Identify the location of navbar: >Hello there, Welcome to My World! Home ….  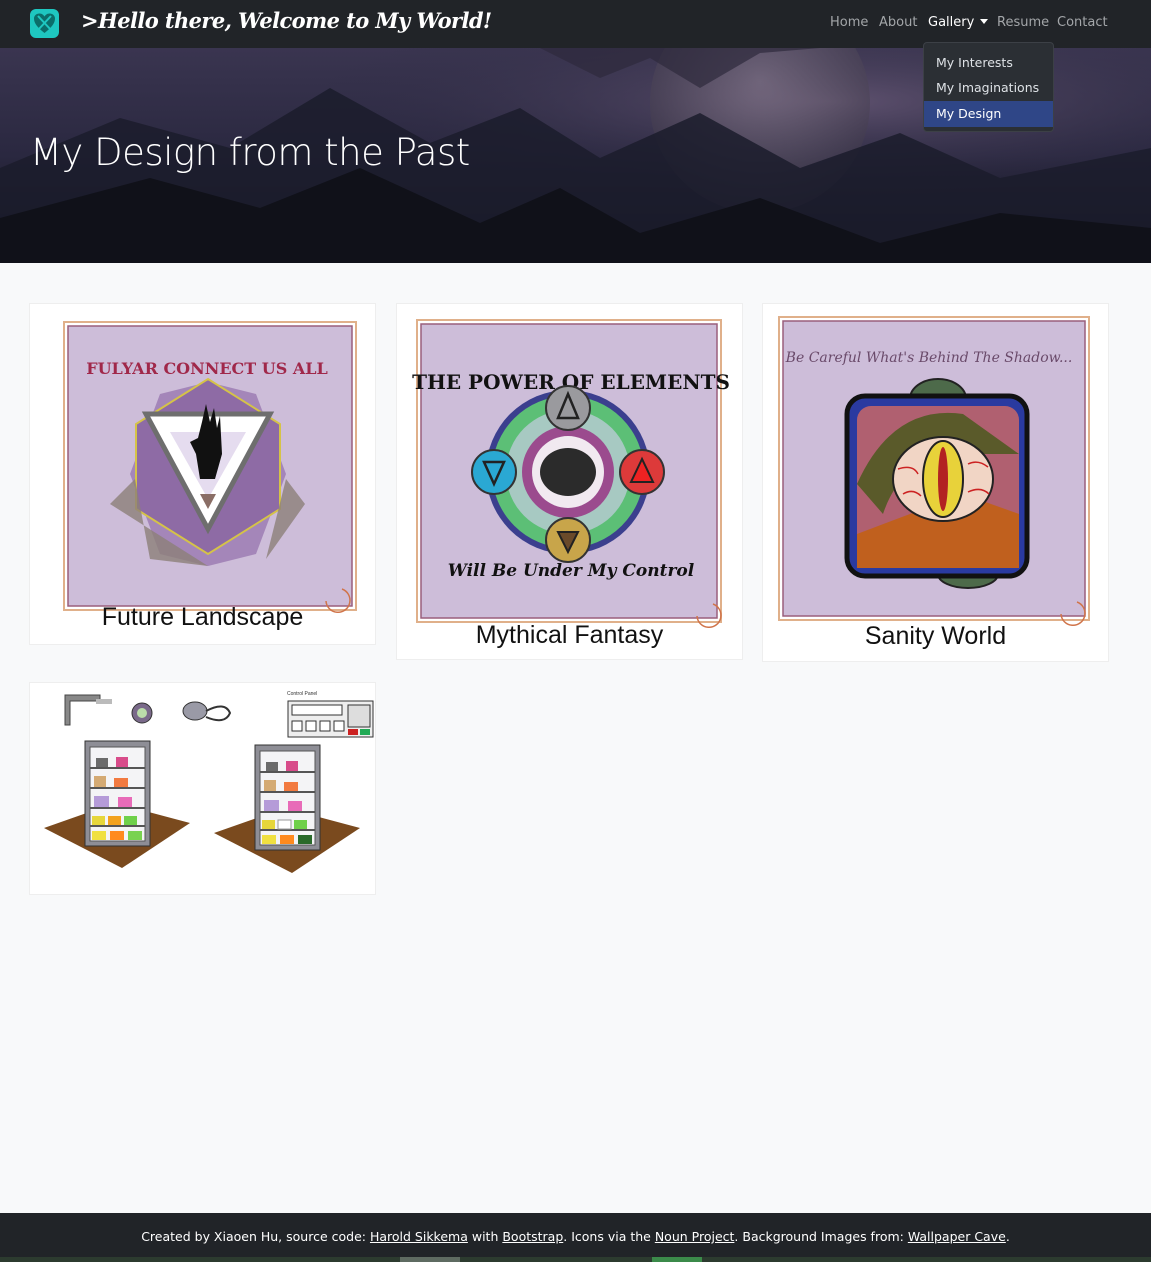
(575, 24).